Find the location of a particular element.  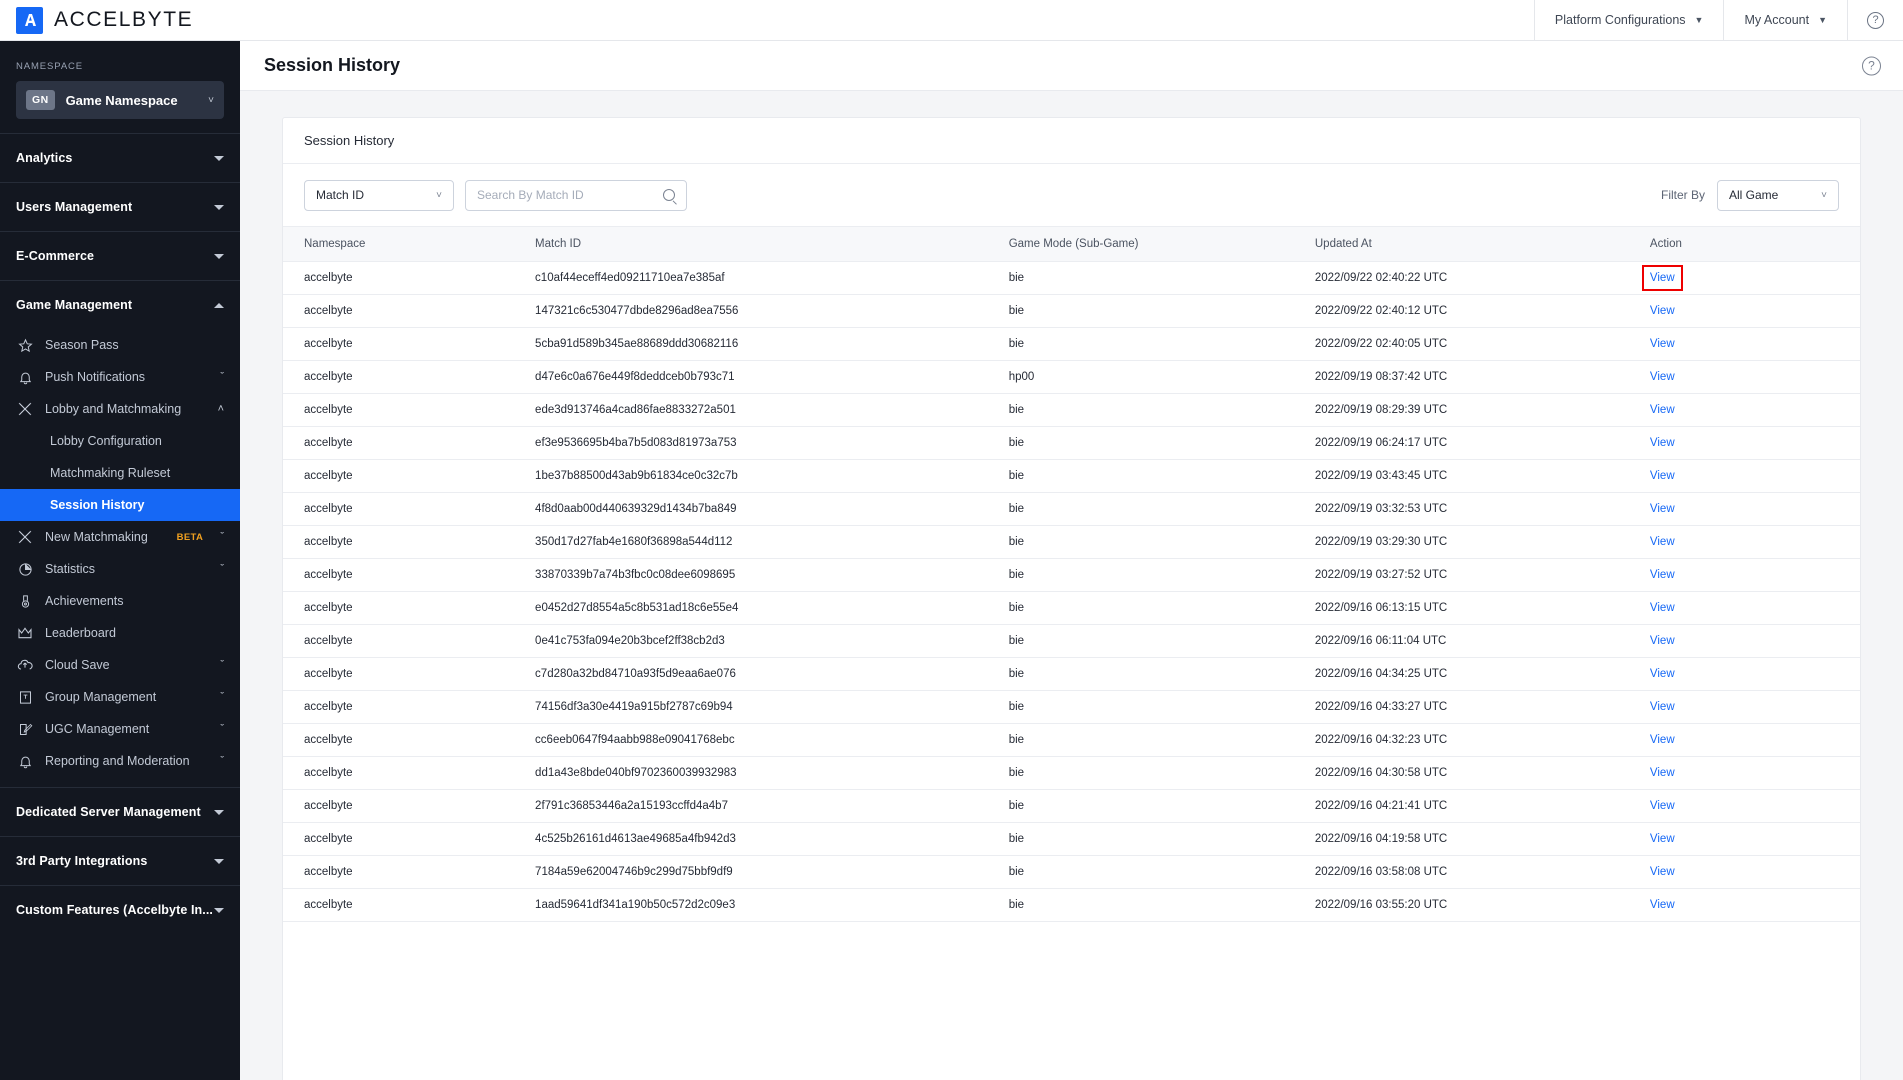

cell-updated-at: 2022/09/22 02:40:05 UTC is located at coordinates (1461, 344).